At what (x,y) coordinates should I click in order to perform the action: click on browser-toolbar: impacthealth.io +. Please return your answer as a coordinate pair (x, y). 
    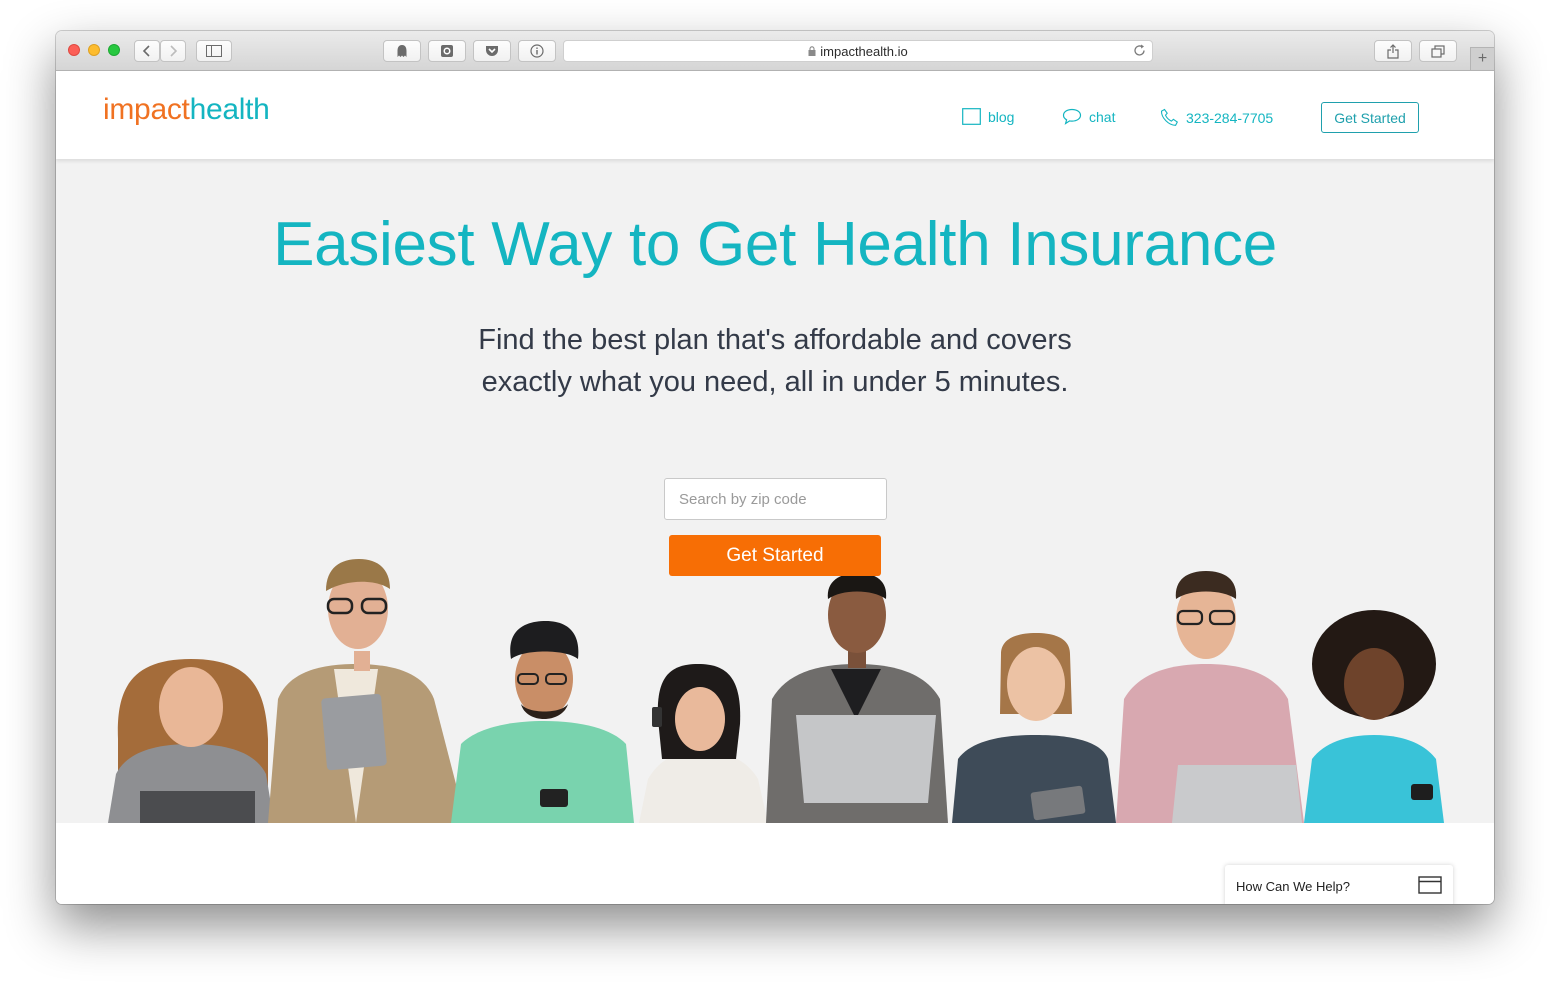
    Looking at the image, I should click on (775, 51).